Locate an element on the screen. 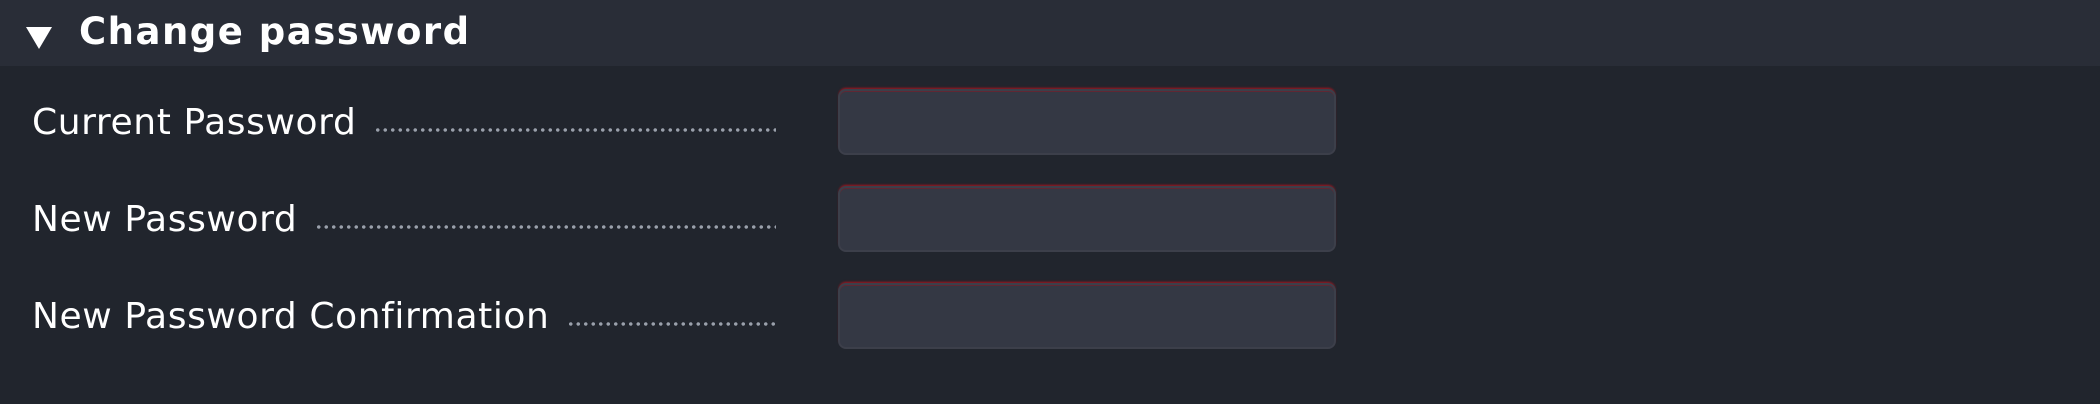 This screenshot has height=404, width=2100. new-password-label: New Password is located at coordinates (404, 219).